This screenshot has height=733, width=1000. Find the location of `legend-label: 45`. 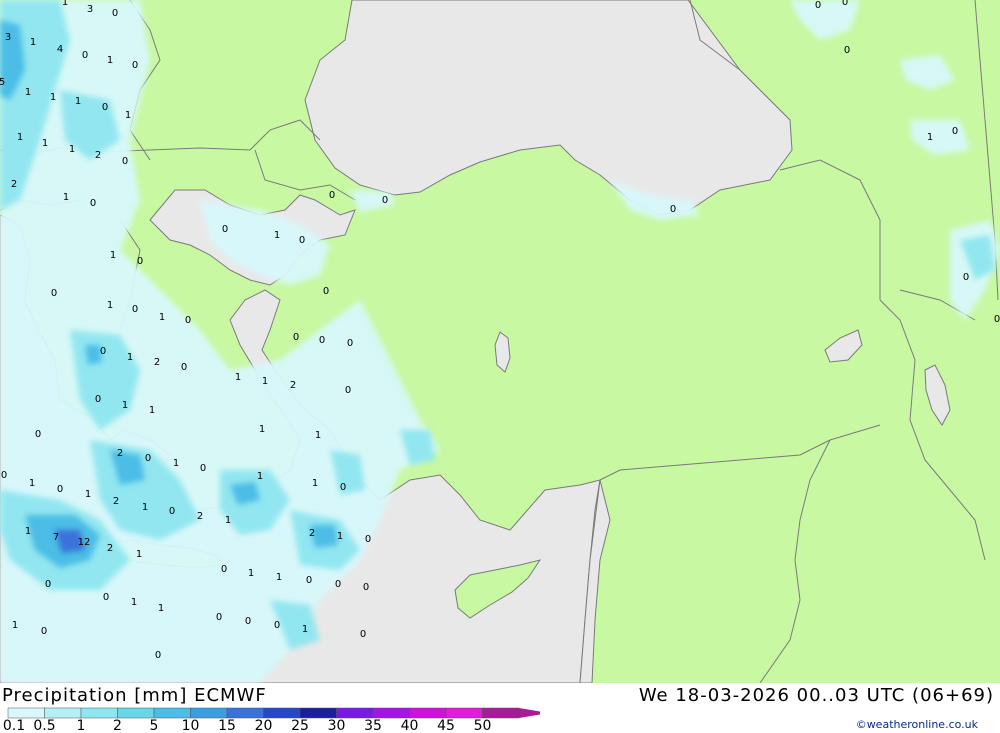

legend-label: 45 is located at coordinates (446, 725).